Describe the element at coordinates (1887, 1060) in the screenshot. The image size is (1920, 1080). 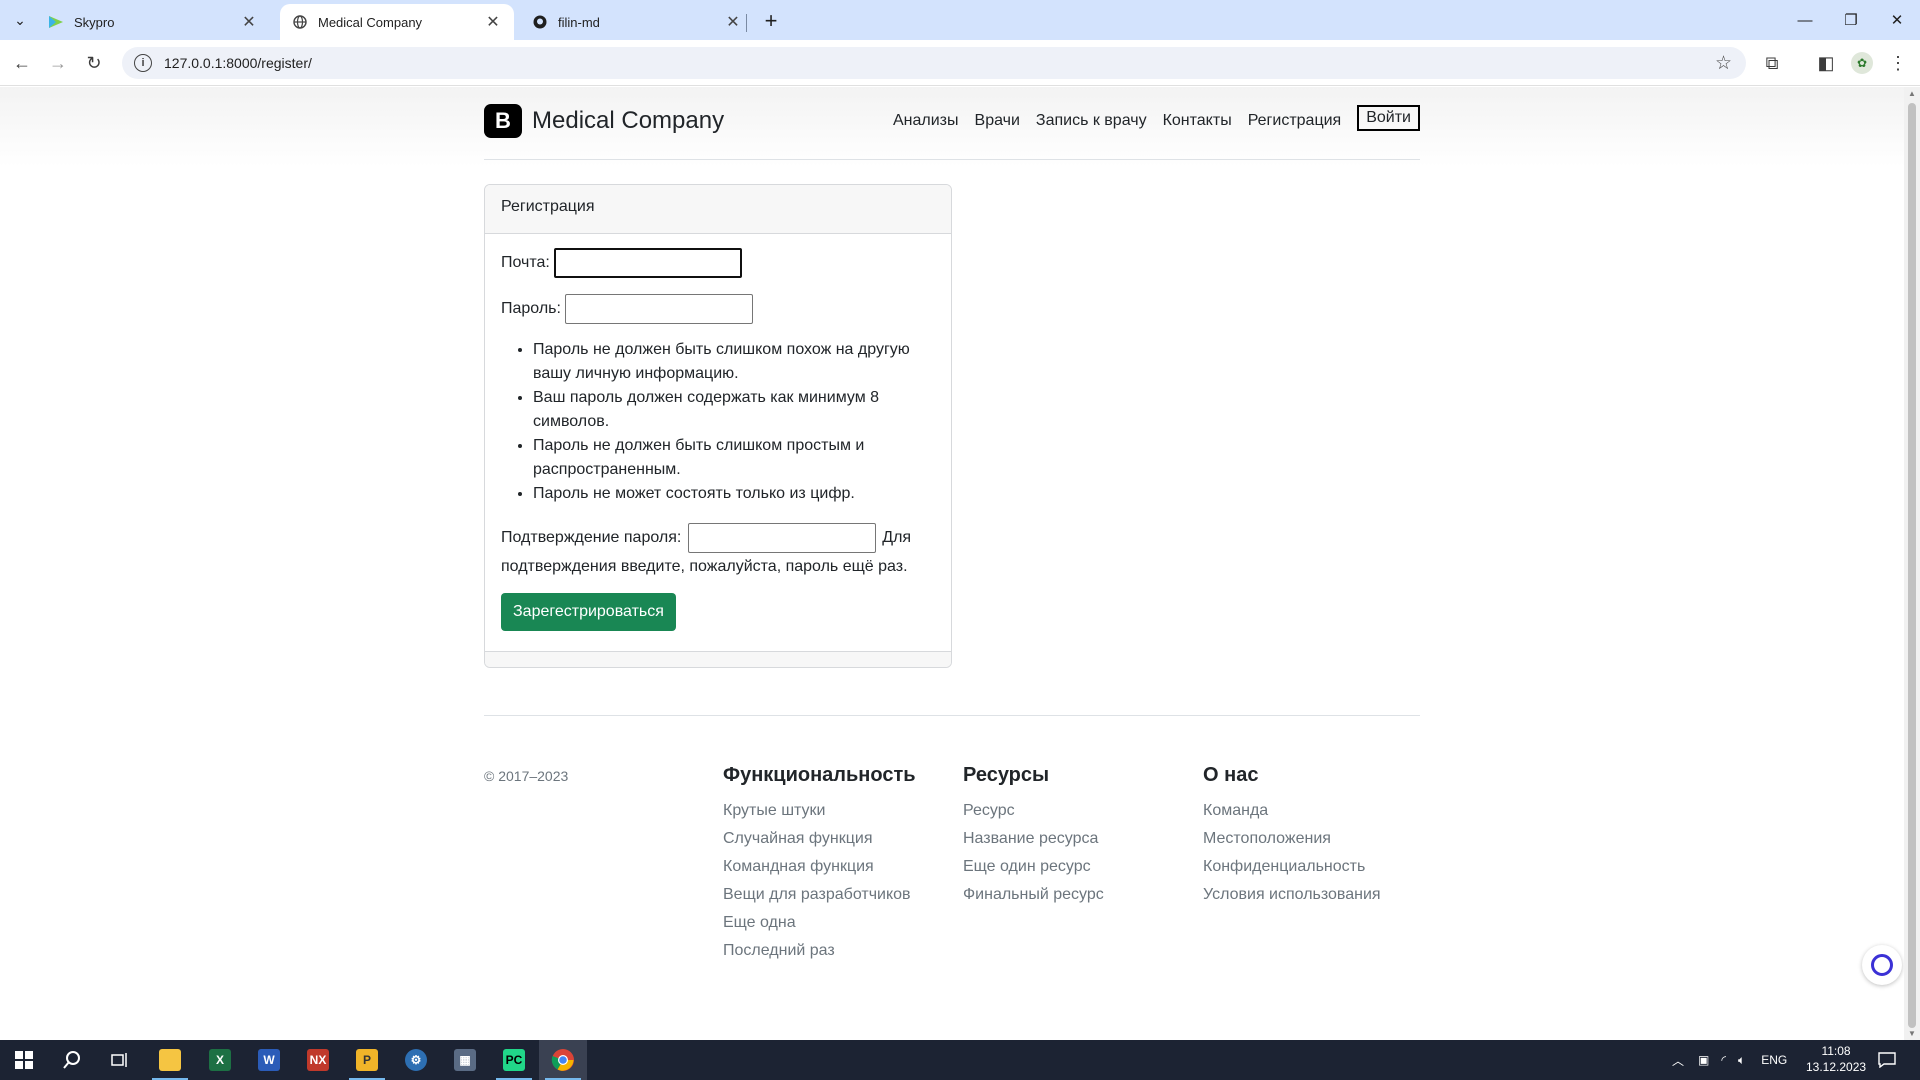
I see `notifications-icon` at that location.